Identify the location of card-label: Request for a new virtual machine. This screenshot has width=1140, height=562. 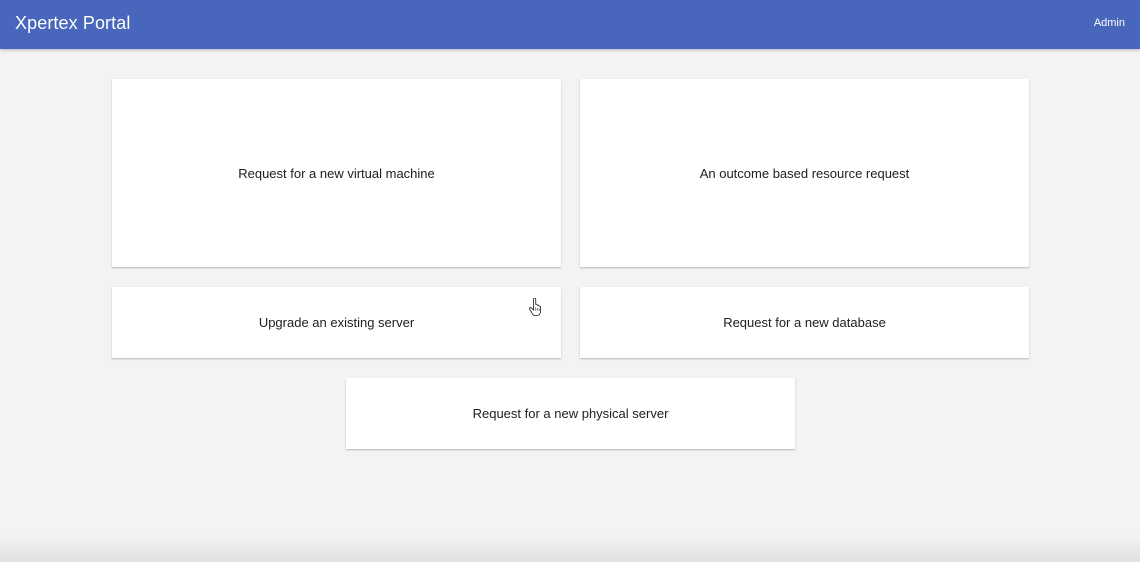
(336, 173).